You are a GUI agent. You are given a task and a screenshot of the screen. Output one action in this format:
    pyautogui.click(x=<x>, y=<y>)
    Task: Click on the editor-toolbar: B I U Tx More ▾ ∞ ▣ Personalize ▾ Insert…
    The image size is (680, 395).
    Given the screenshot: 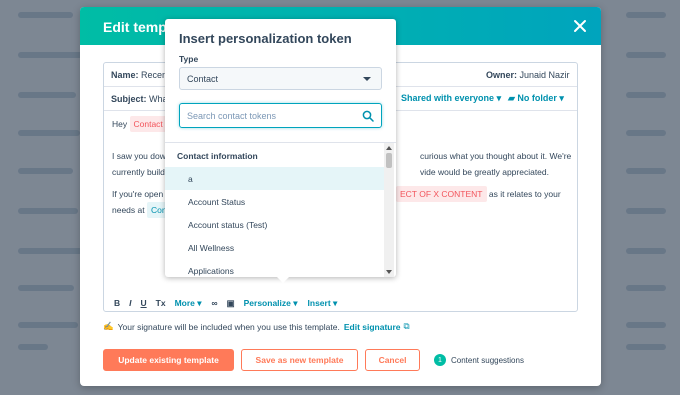 What is the action you would take?
    pyautogui.click(x=230, y=303)
    